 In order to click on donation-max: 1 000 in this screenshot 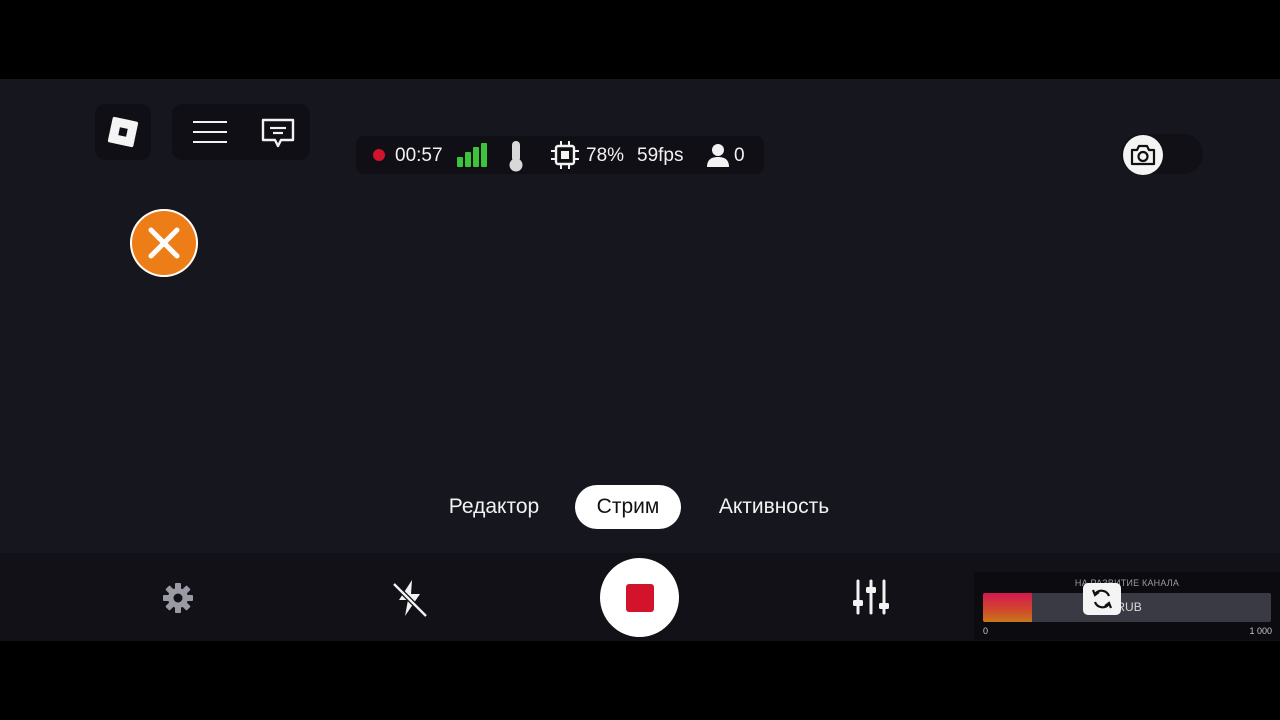, I will do `click(1260, 631)`.